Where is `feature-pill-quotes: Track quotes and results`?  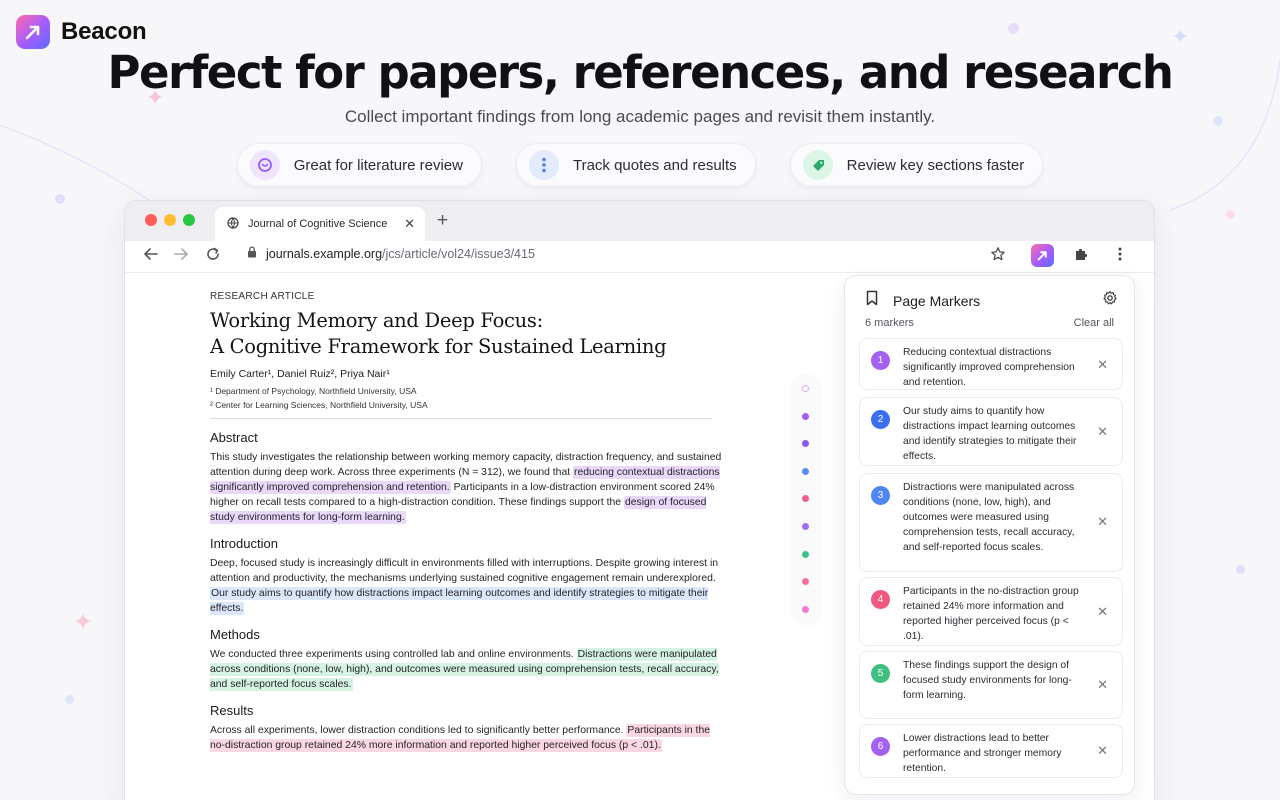
feature-pill-quotes: Track quotes and results is located at coordinates (635, 165).